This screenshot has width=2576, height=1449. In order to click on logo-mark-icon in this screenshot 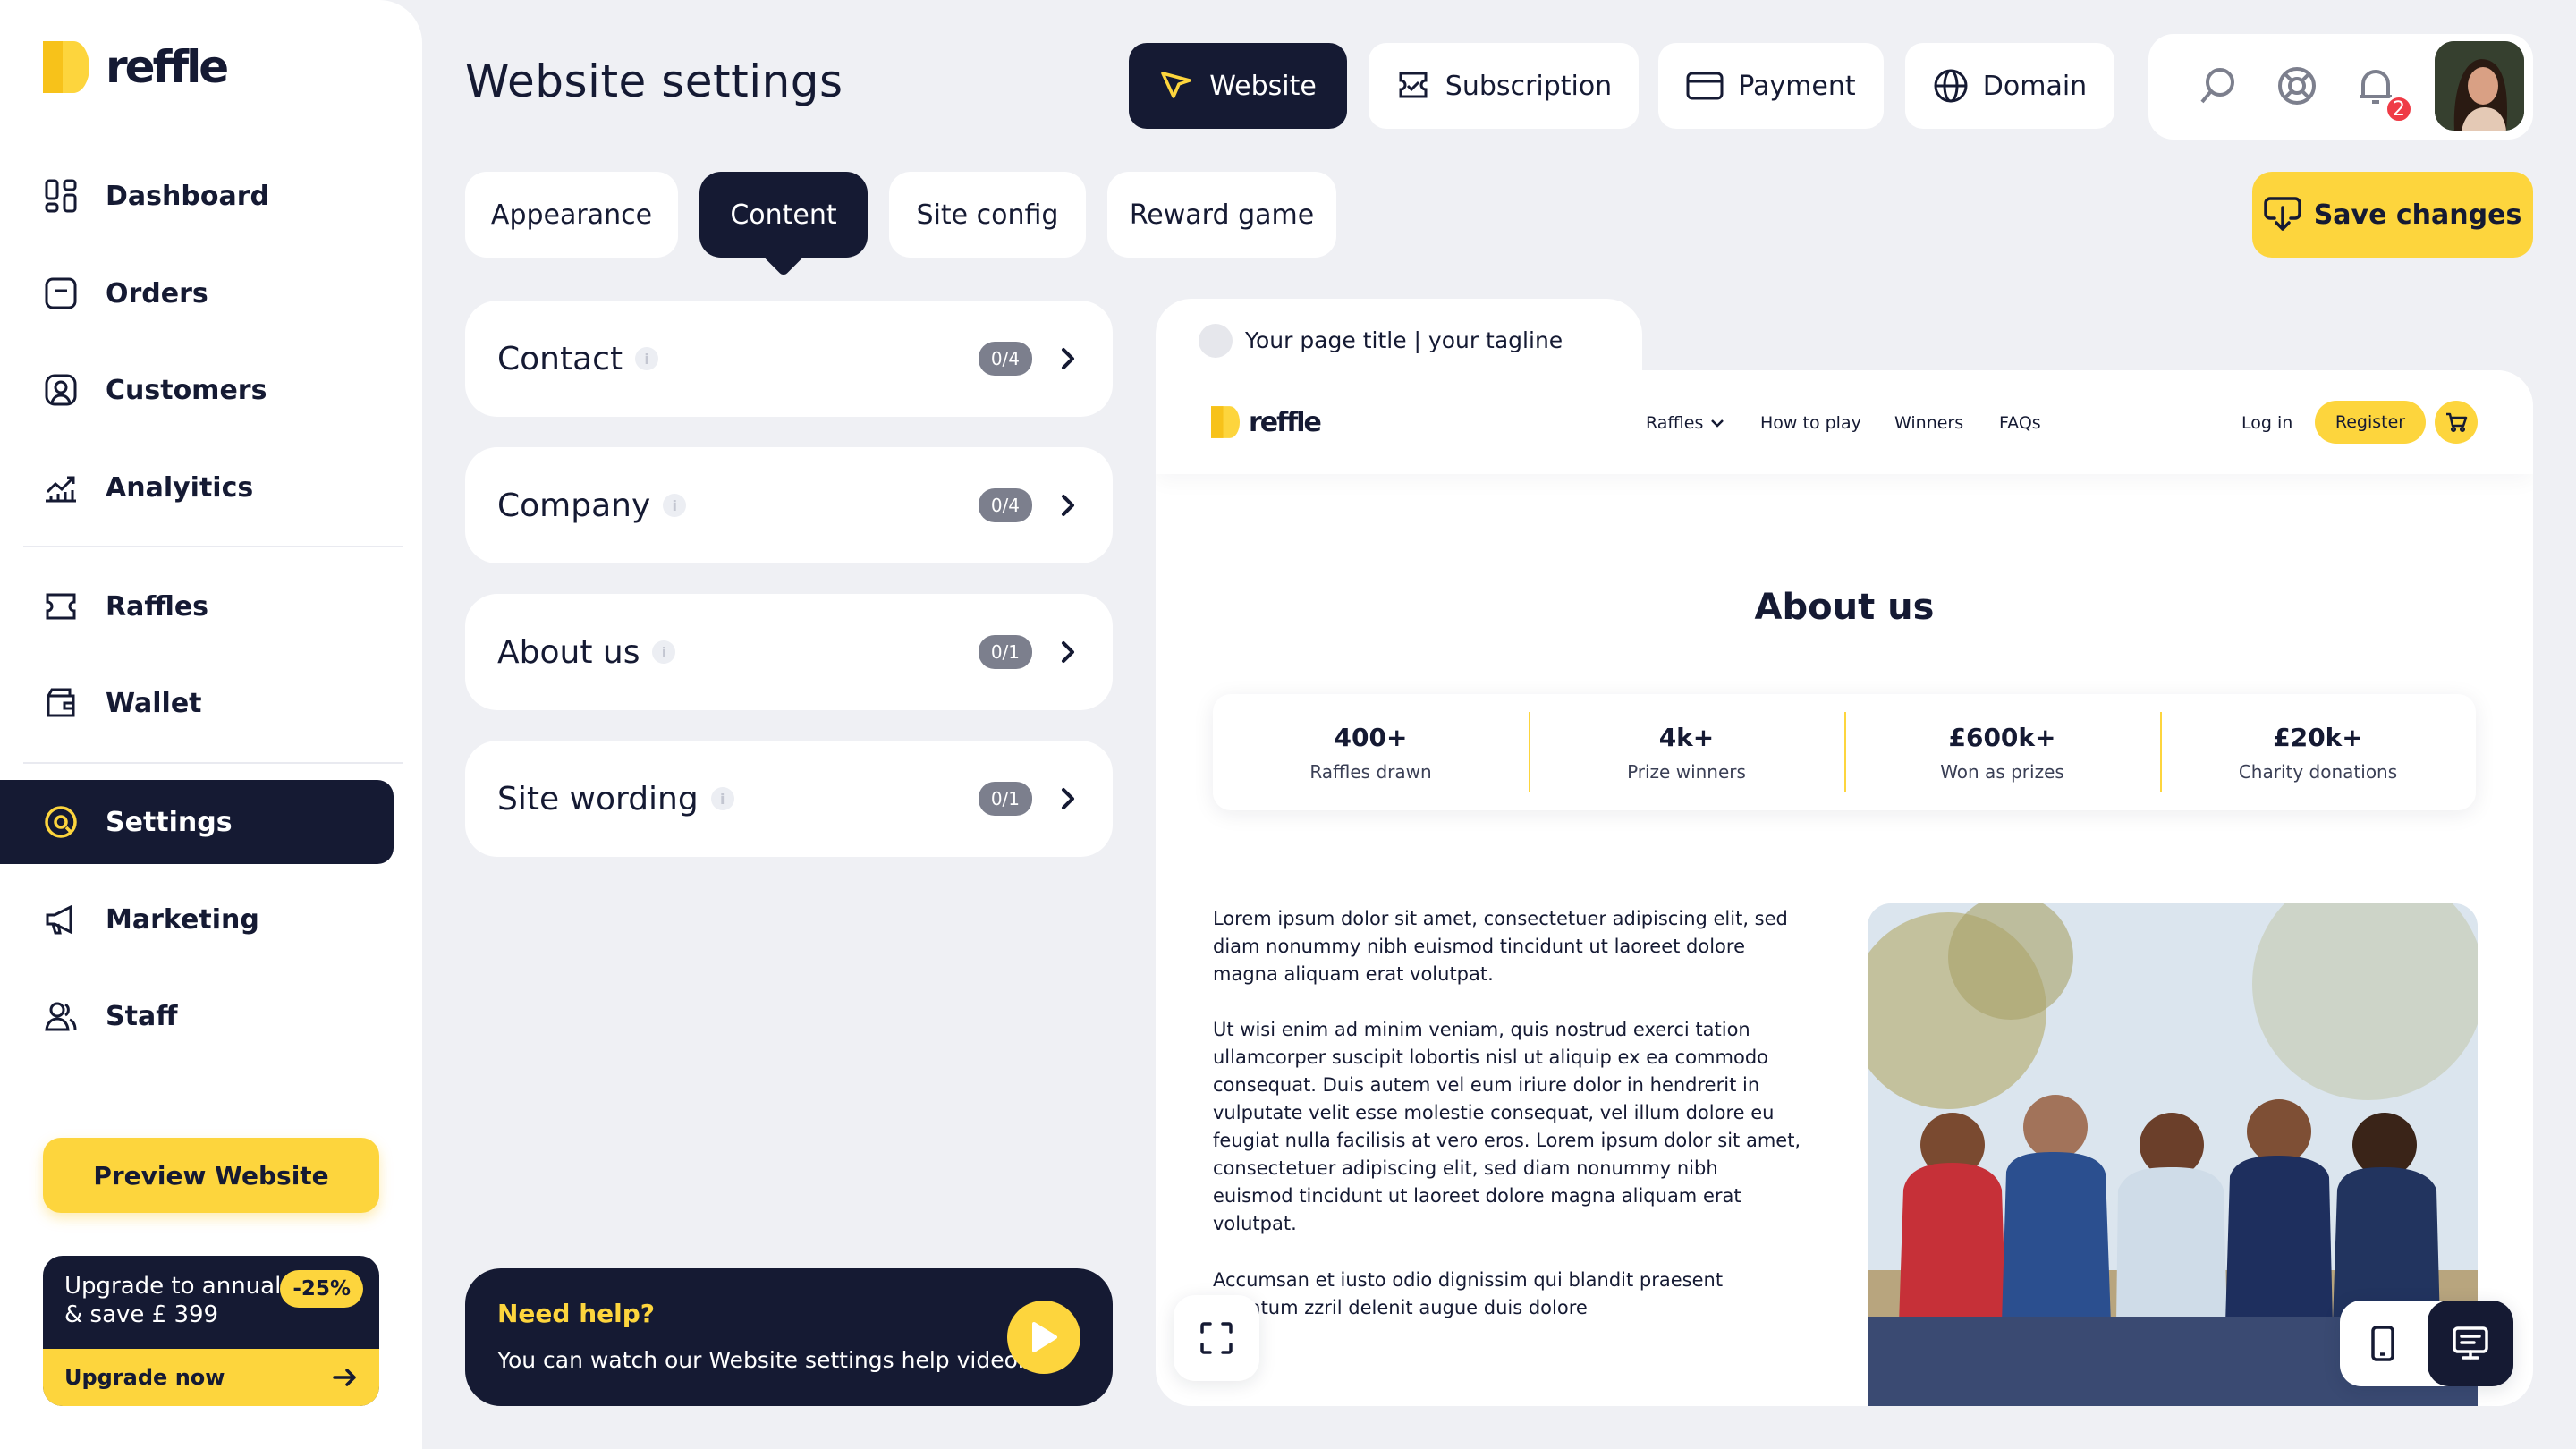, I will do `click(1225, 422)`.